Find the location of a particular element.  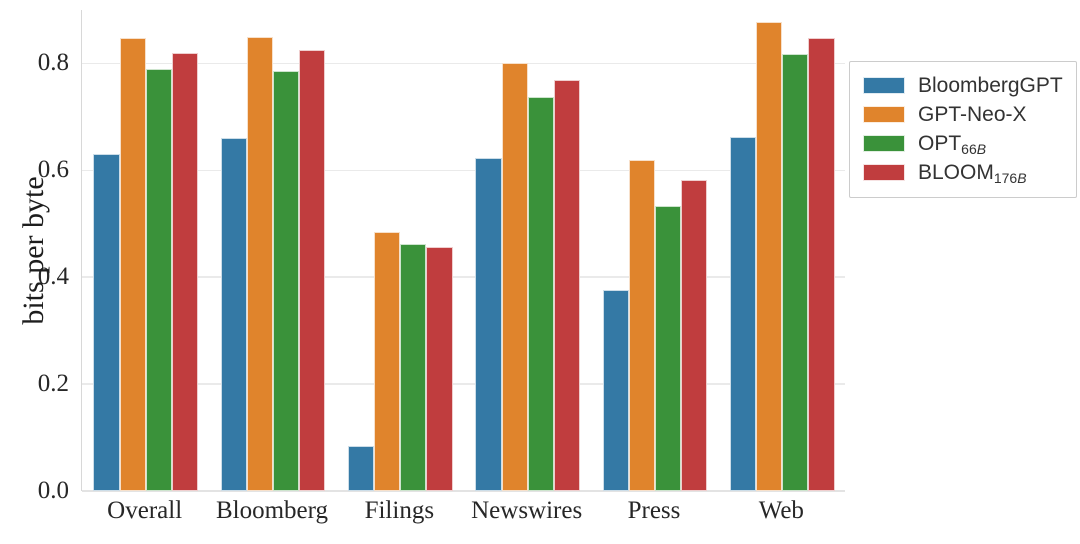

y-axis-title: bits per byte is located at coordinates (33, 250).